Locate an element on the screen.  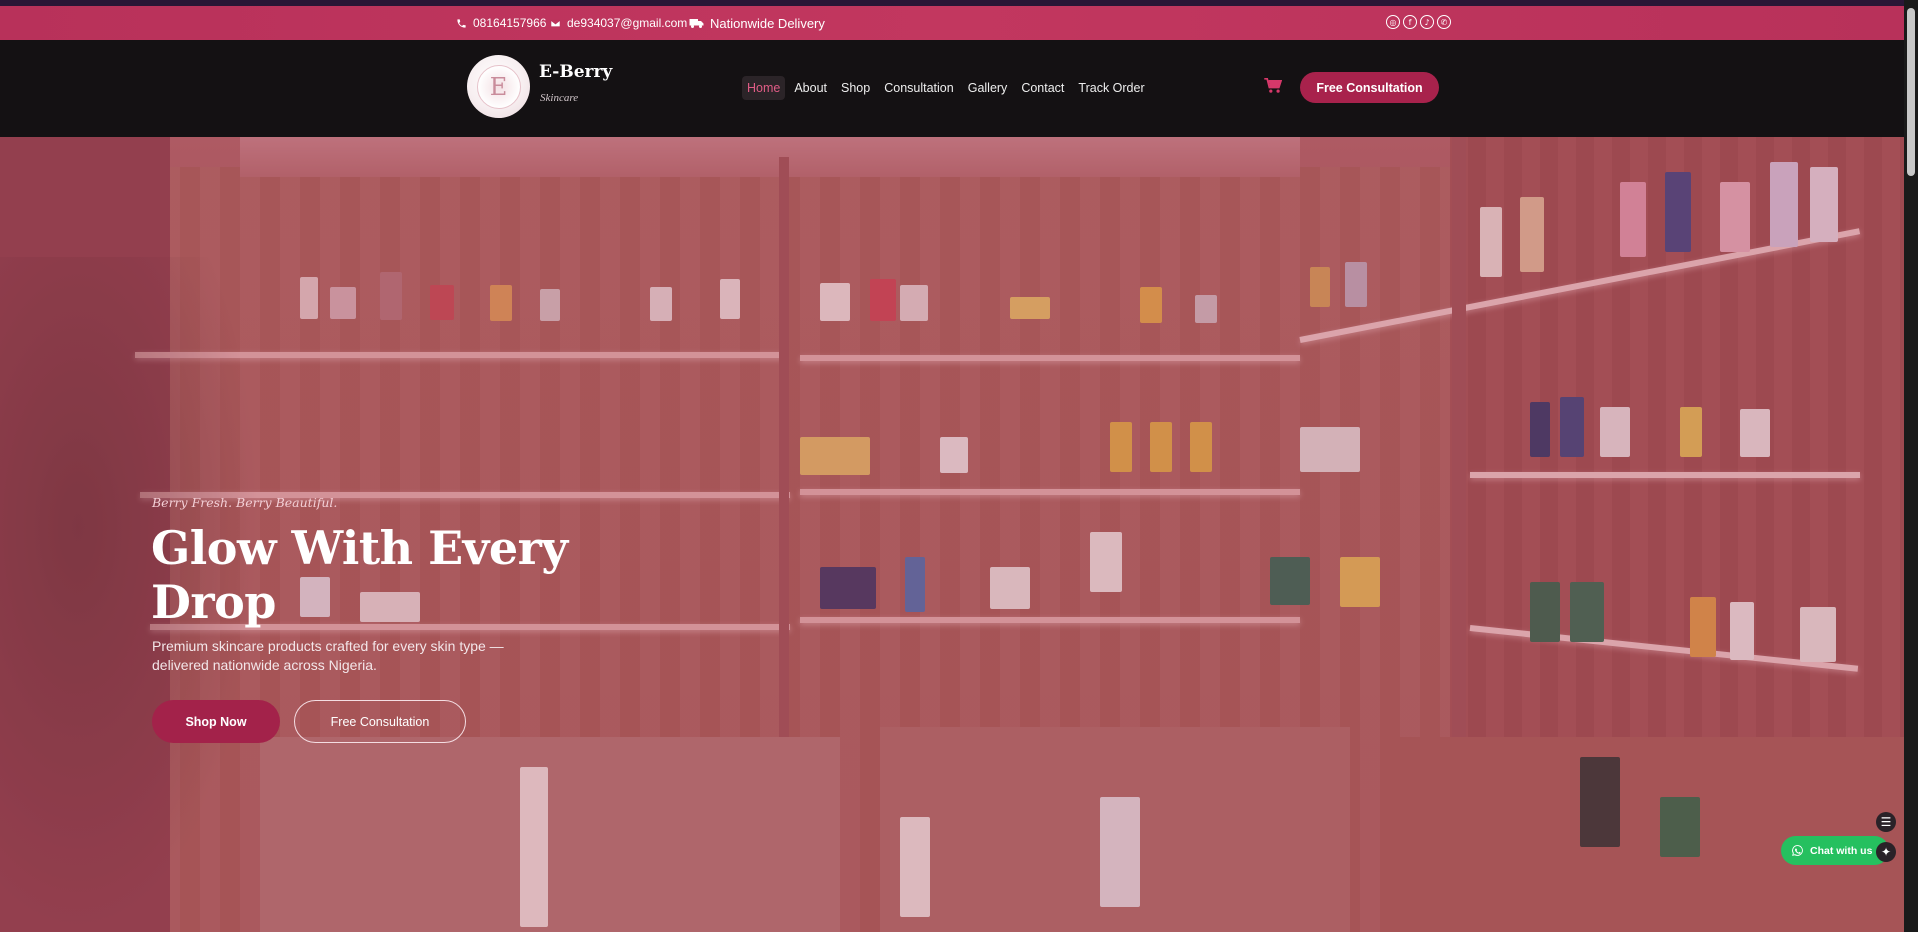
phone-icon is located at coordinates (461, 23).